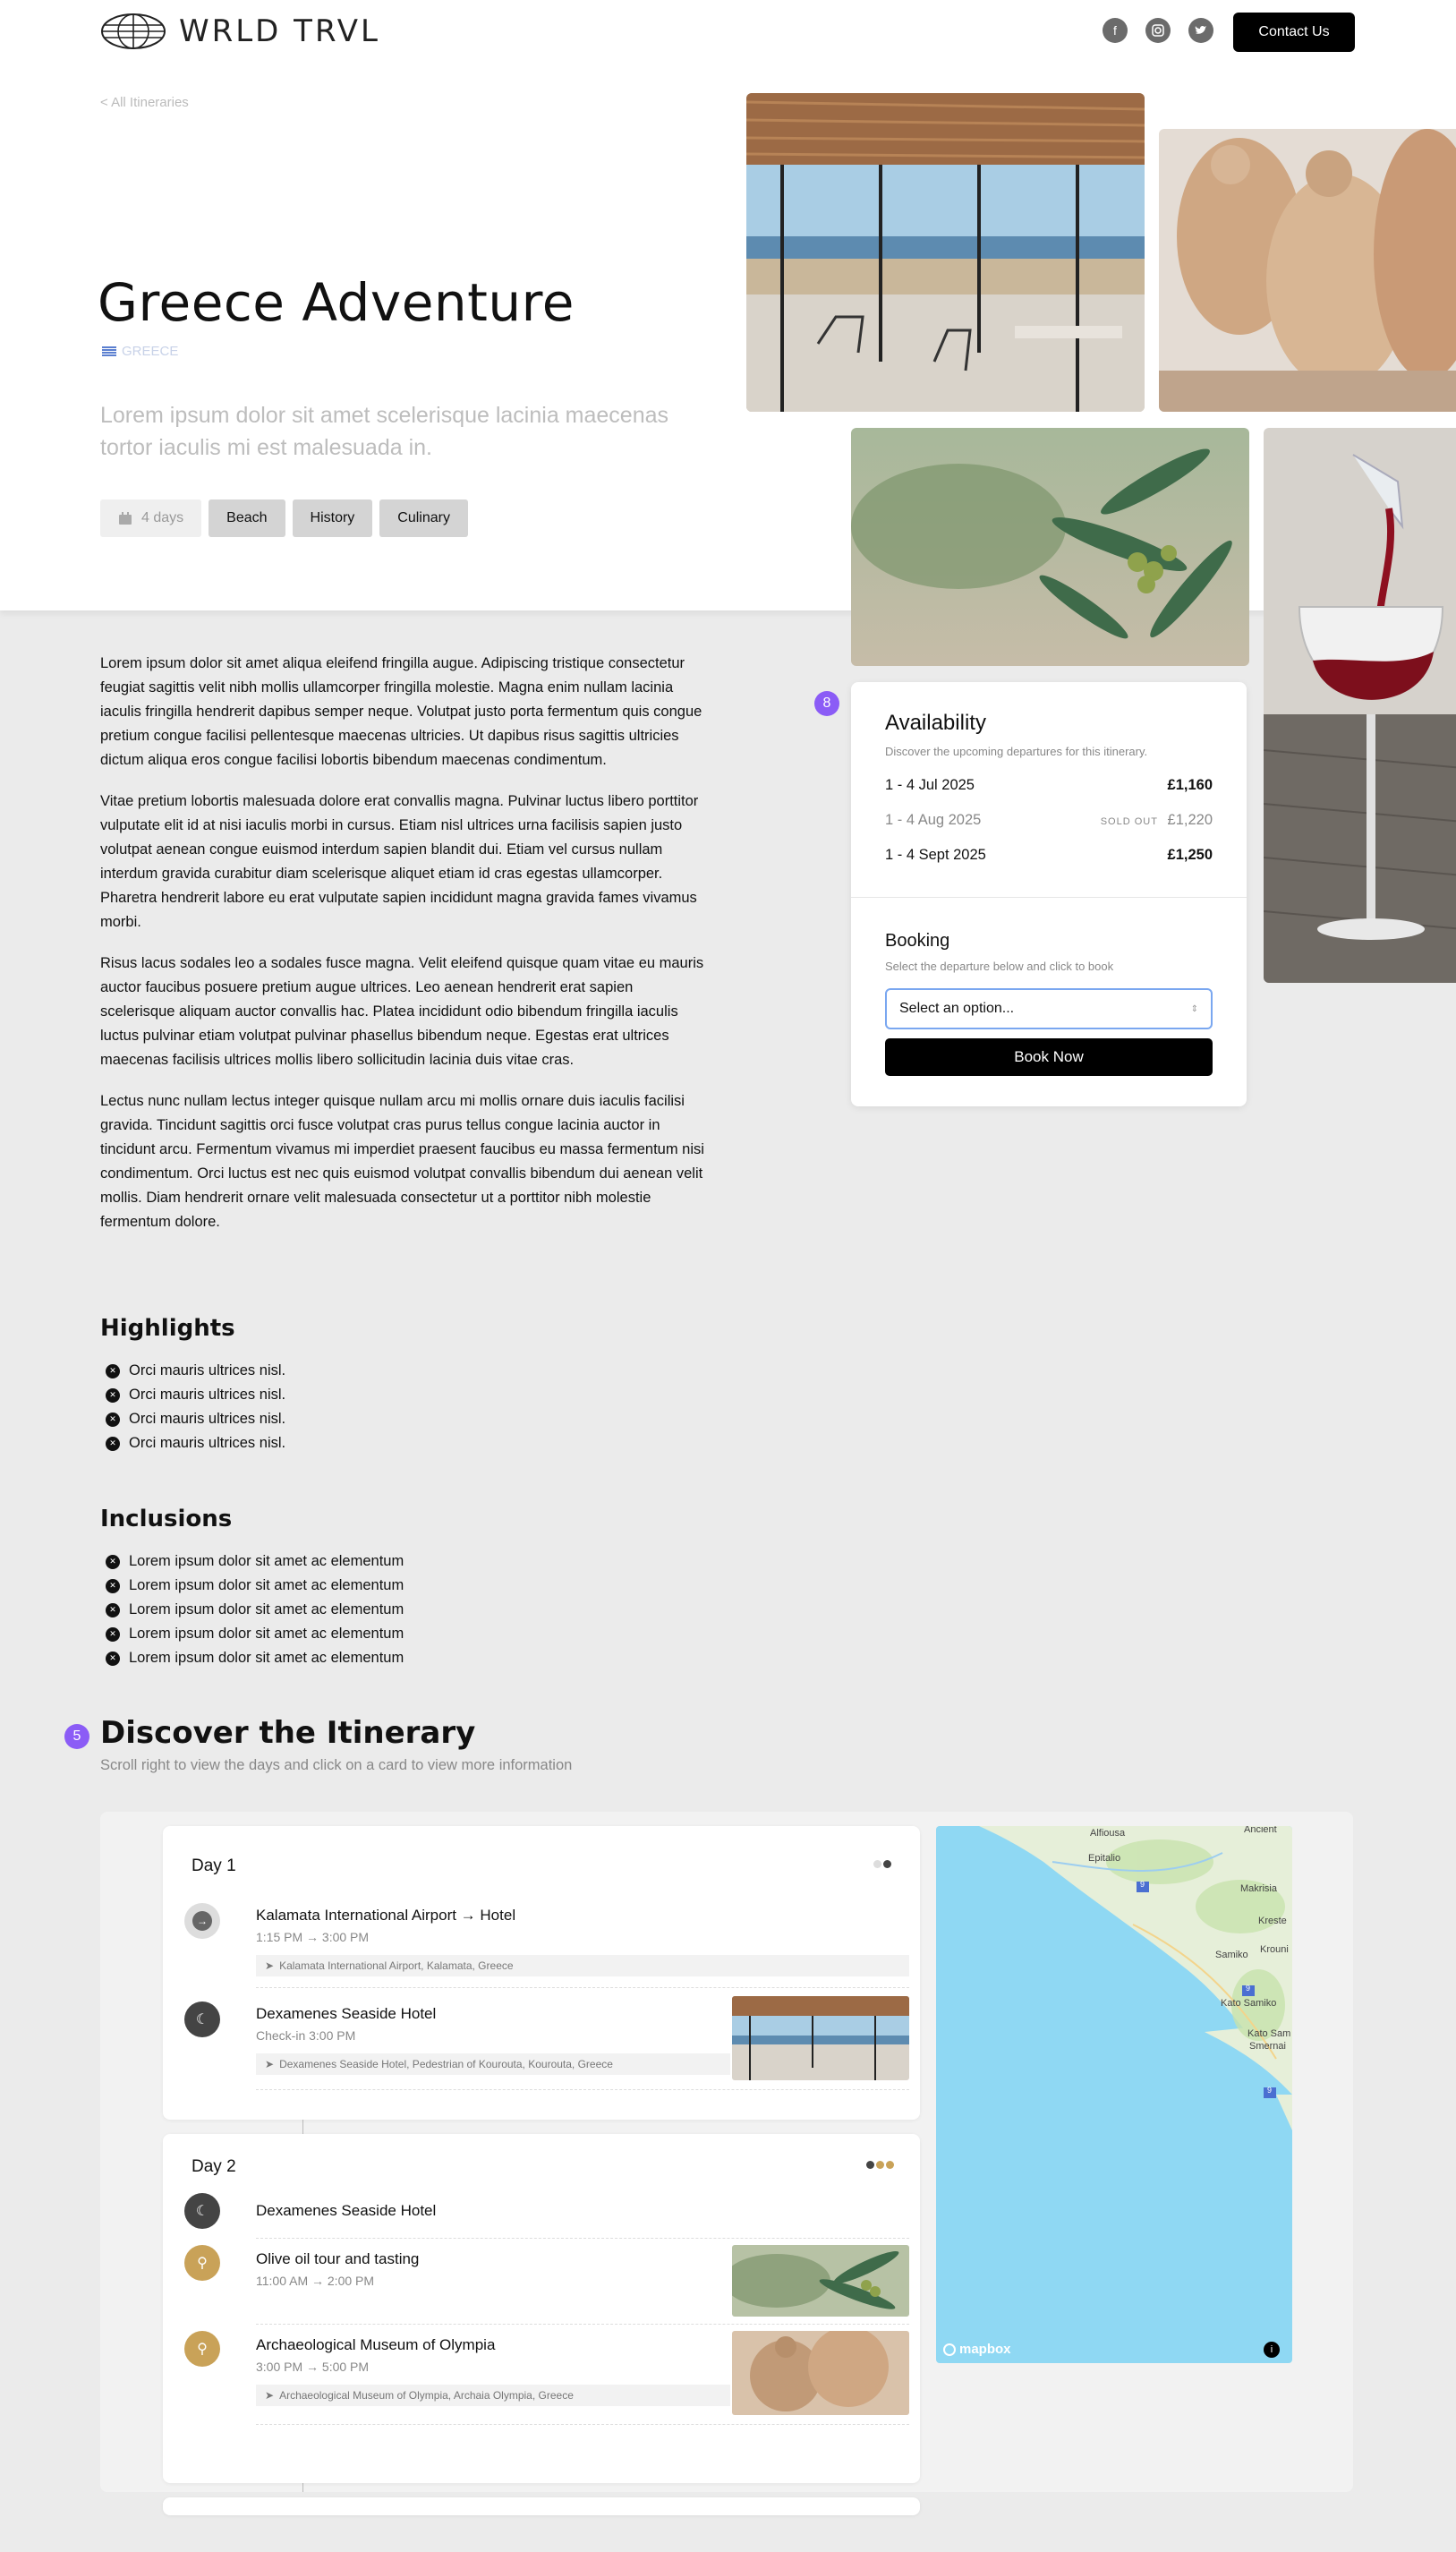 Image resolution: width=1456 pixels, height=2552 pixels. Describe the element at coordinates (1249, 2003) in the screenshot. I see `map-label: Kato Samiko` at that location.